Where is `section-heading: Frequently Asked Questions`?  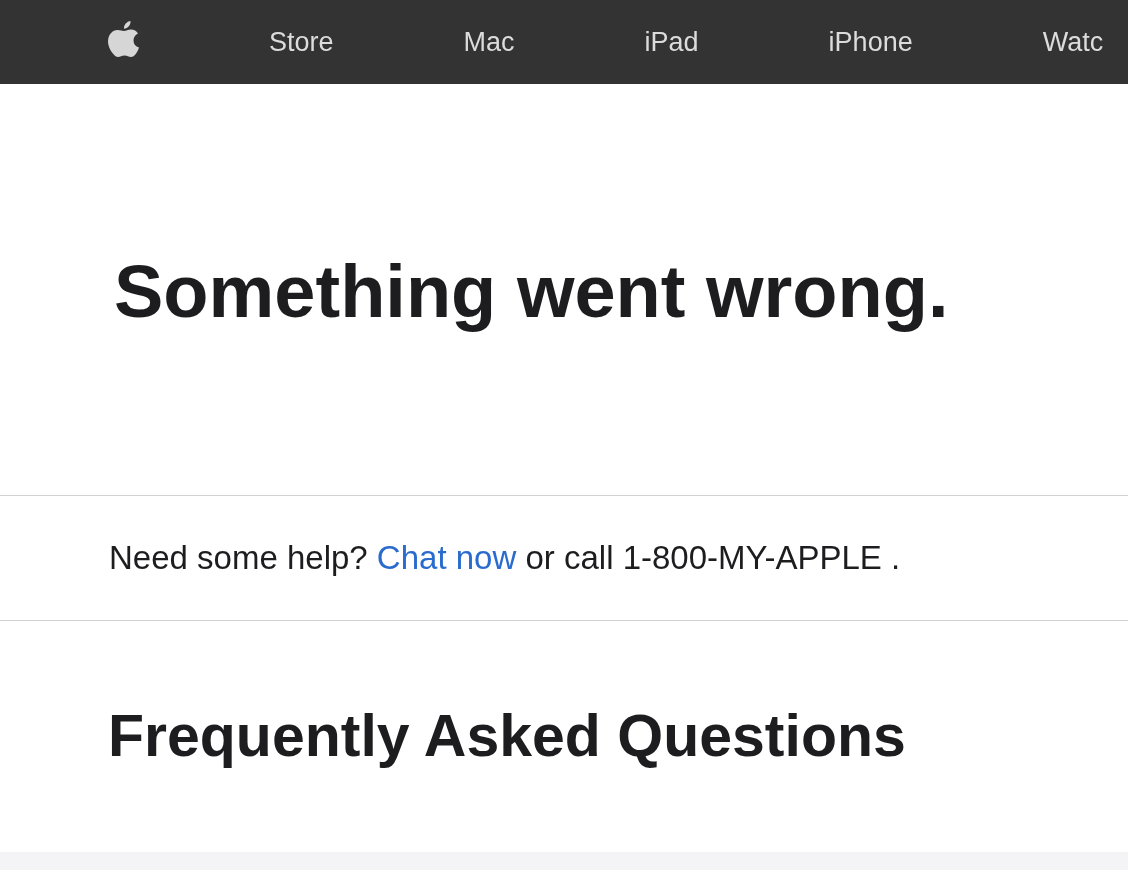
section-heading: Frequently Asked Questions is located at coordinates (507, 736).